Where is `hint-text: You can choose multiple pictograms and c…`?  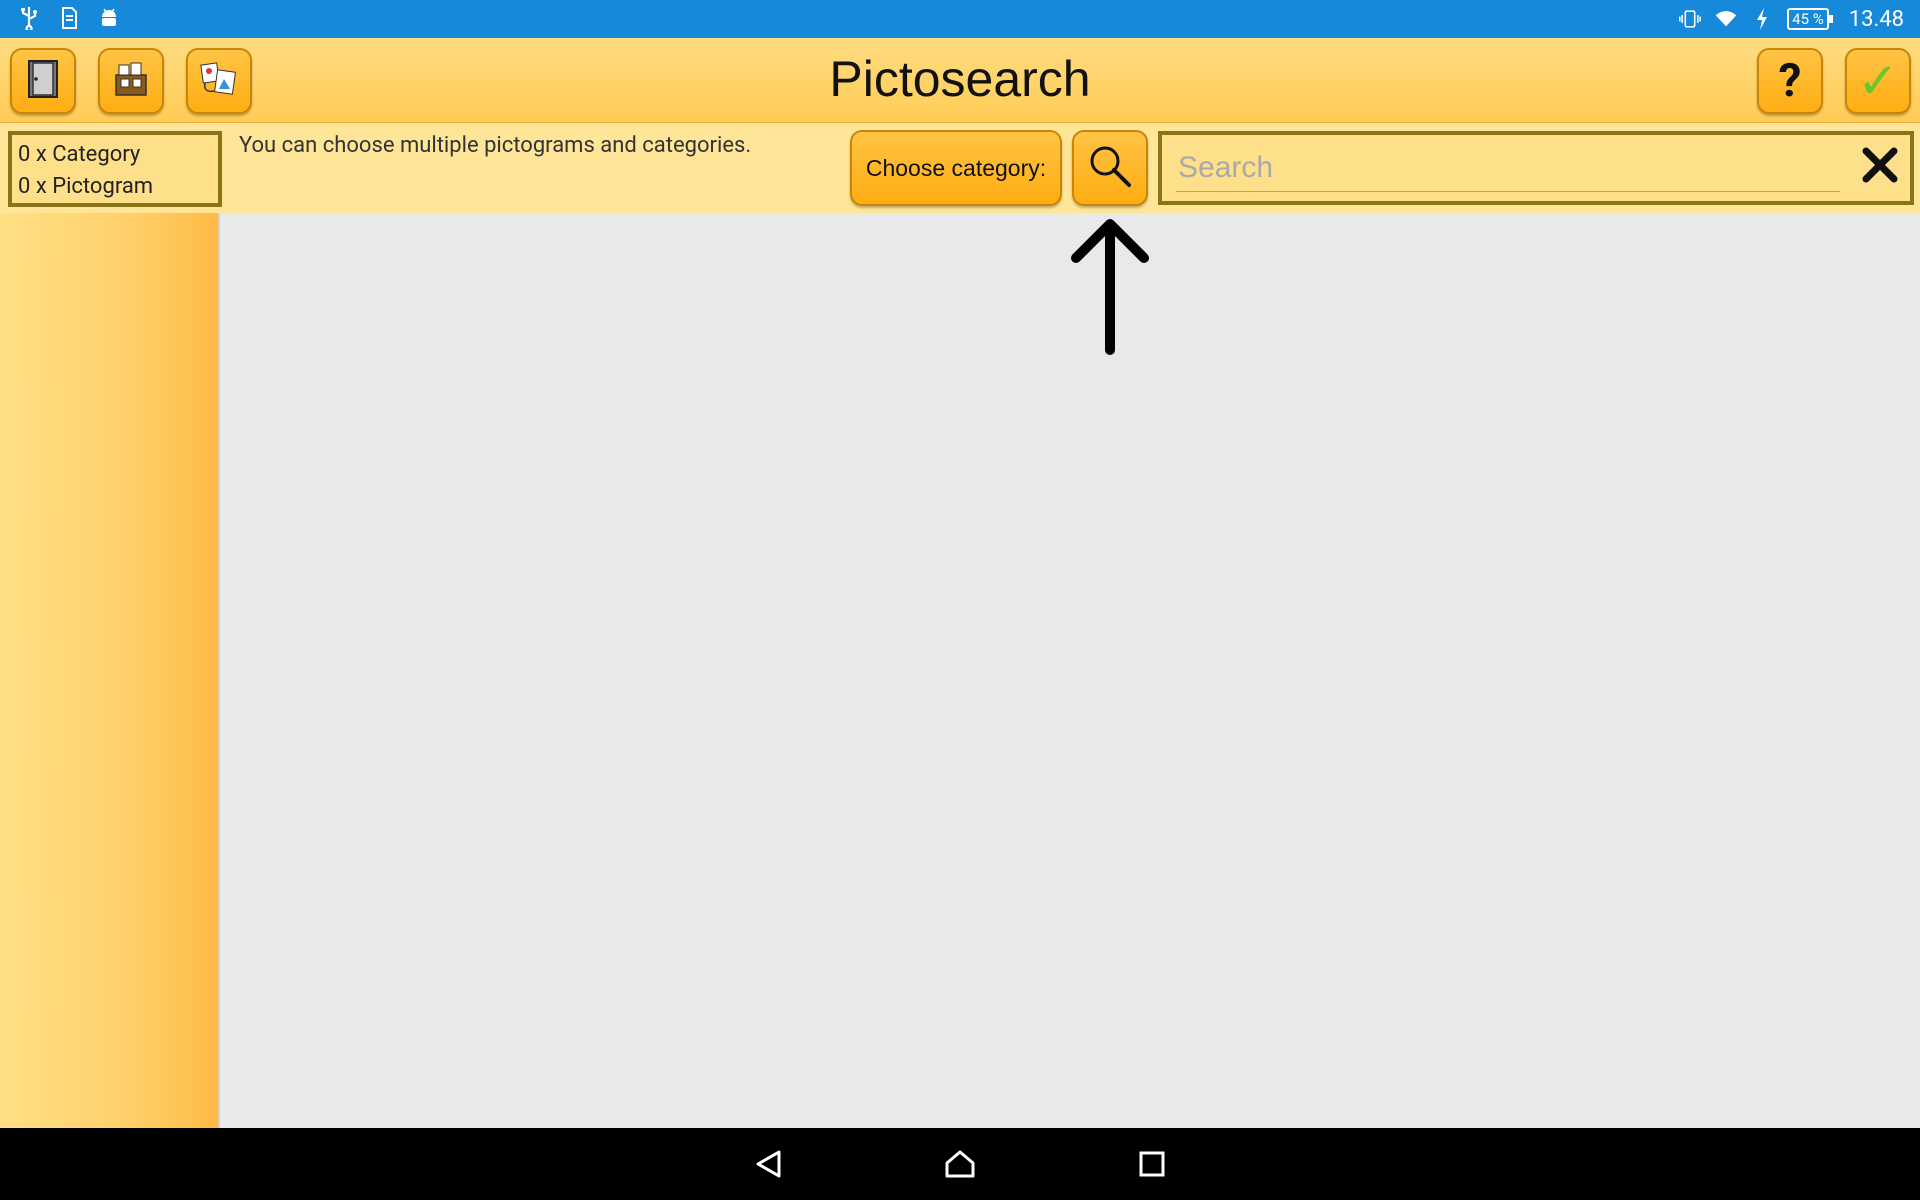
hint-text: You can choose multiple pictograms and c… is located at coordinates (495, 145).